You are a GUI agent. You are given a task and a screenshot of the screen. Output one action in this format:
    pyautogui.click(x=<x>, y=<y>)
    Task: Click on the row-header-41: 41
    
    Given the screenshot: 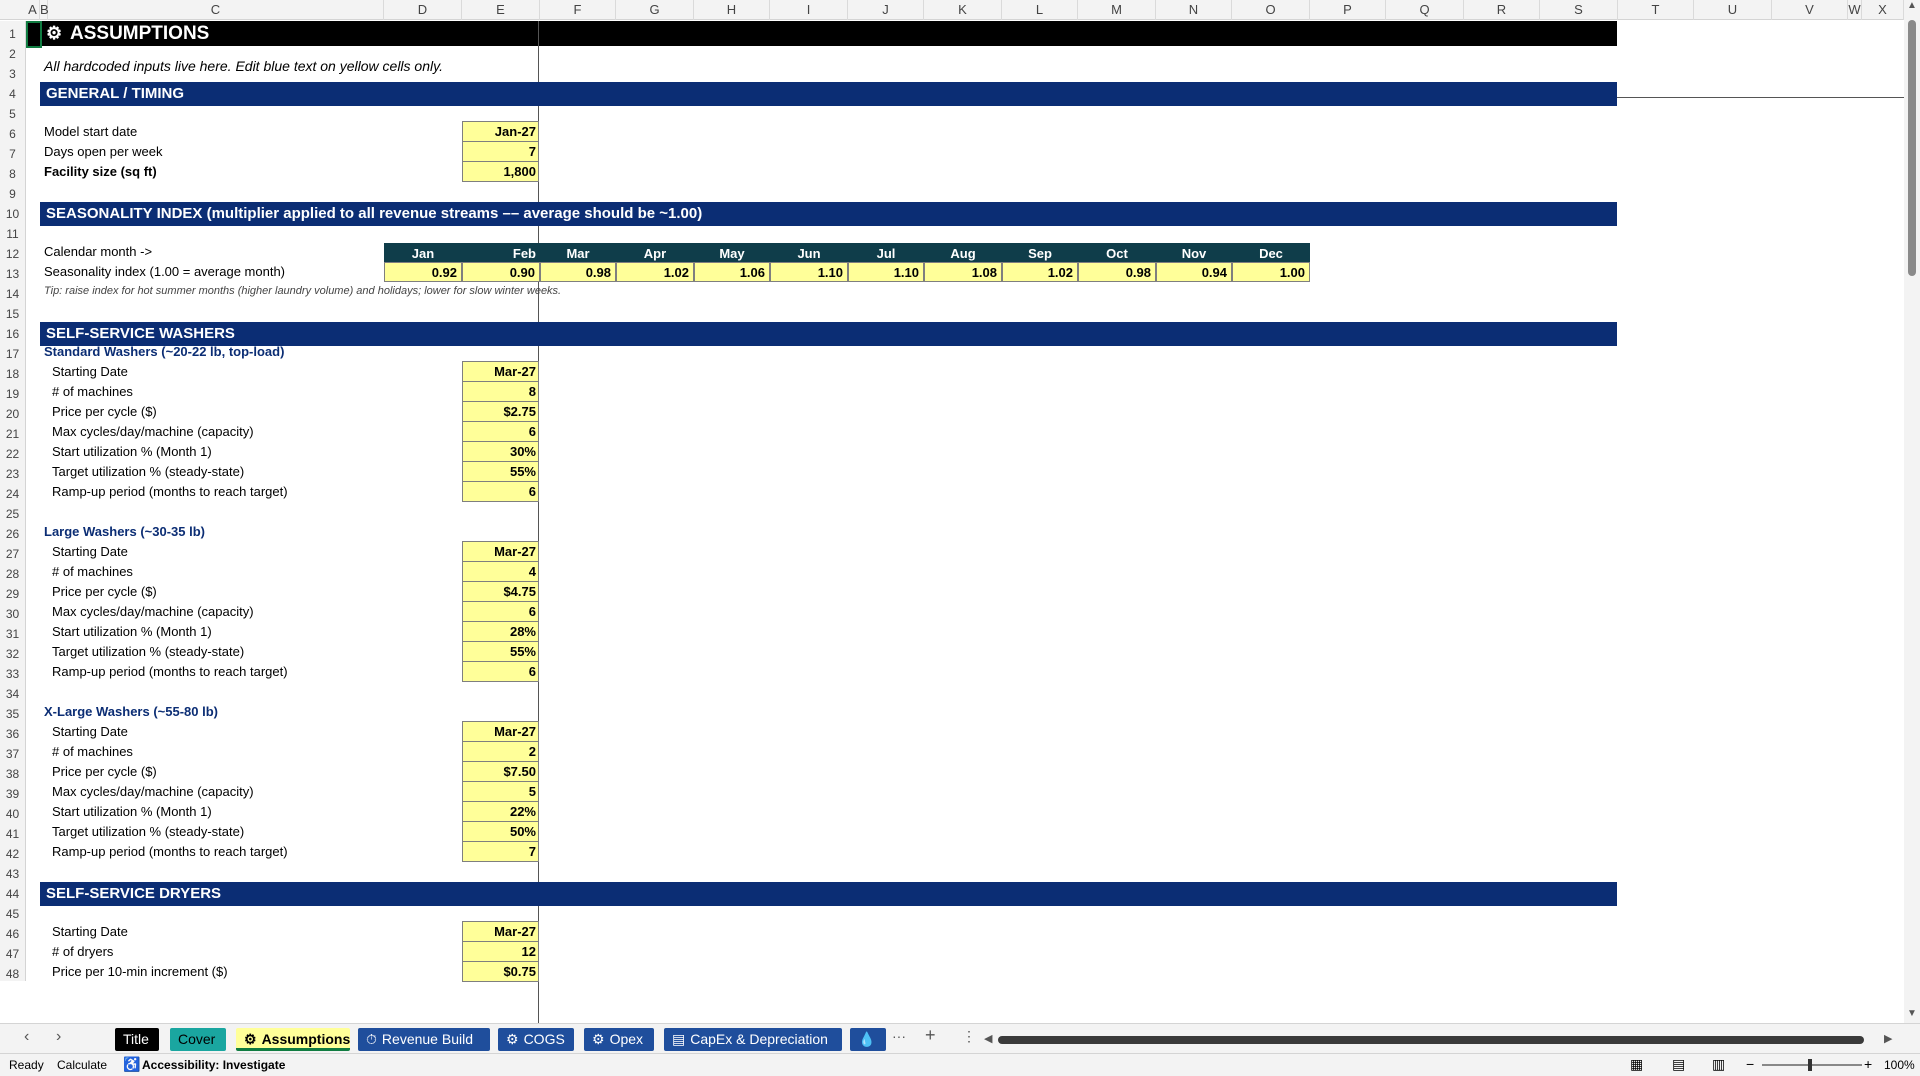 What is the action you would take?
    pyautogui.click(x=13, y=831)
    